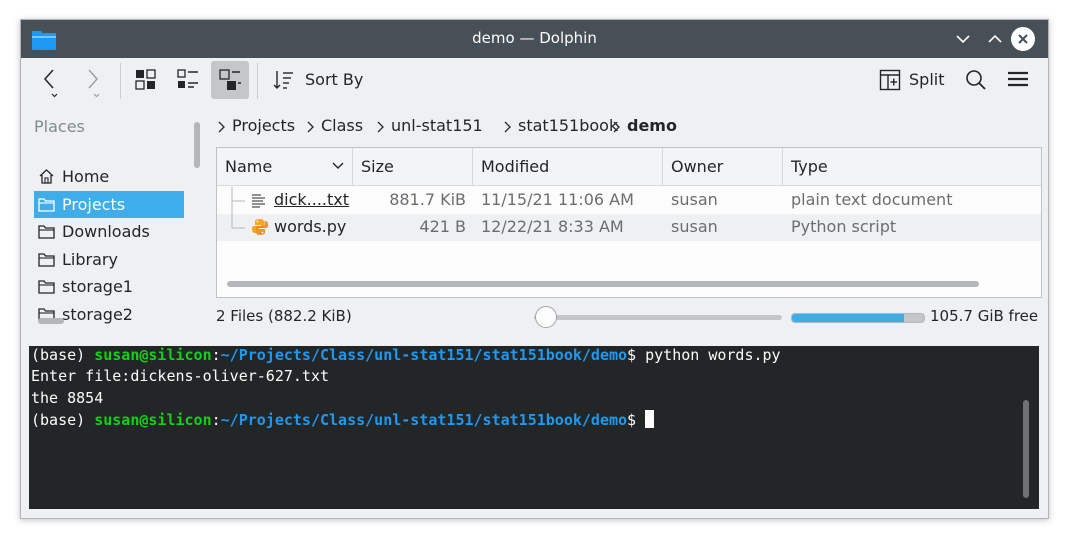 This screenshot has height=537, width=1067. I want to click on column-owner: Owner, so click(723, 166).